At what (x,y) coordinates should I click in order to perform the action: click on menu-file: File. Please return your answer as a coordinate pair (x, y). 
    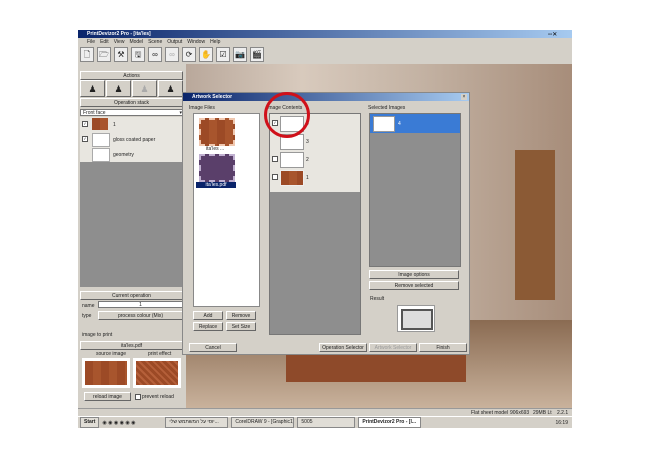
    Looking at the image, I should click on (91, 42).